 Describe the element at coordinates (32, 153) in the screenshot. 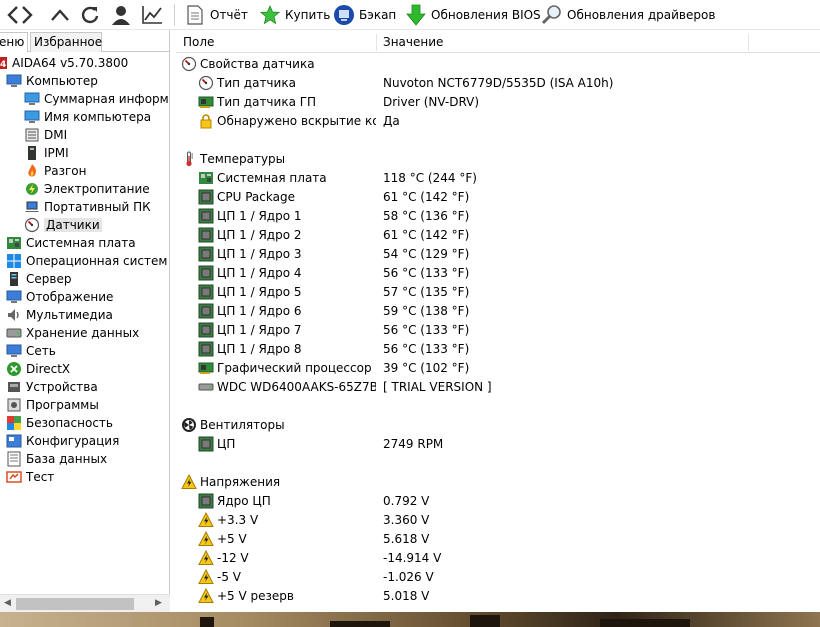

I see `ipmi-icon` at that location.